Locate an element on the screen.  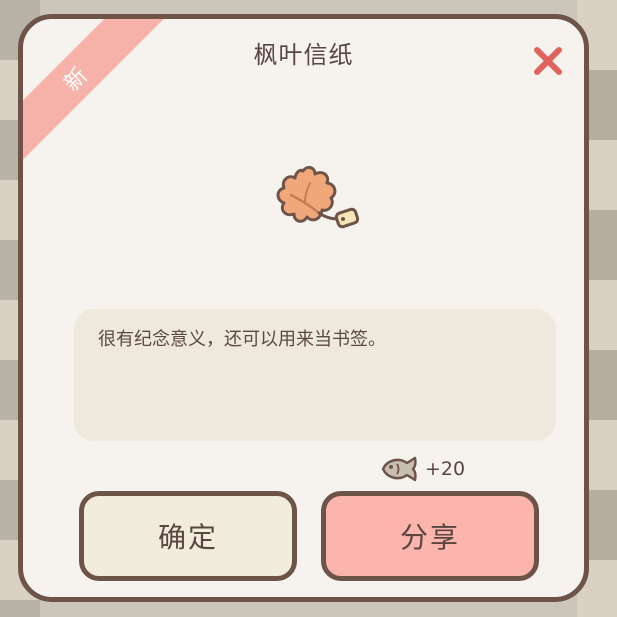
reward-amount: +20 is located at coordinates (445, 469).